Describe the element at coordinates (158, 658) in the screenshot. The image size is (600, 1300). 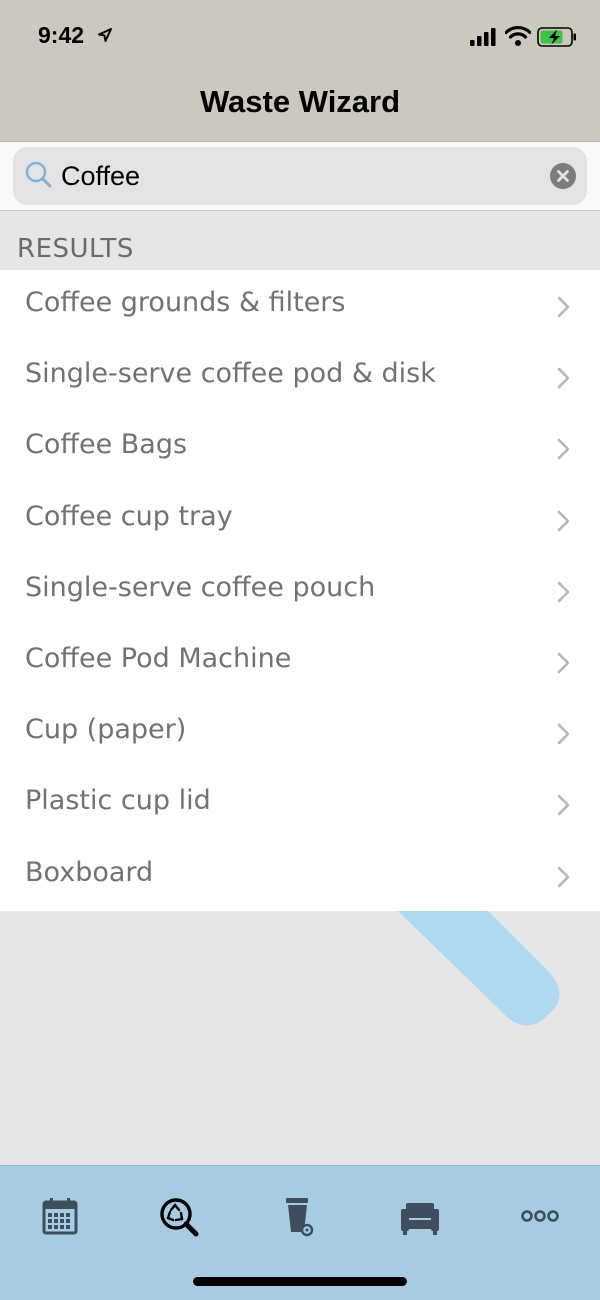
I see `list-item-label: Coffee Pod Machine` at that location.